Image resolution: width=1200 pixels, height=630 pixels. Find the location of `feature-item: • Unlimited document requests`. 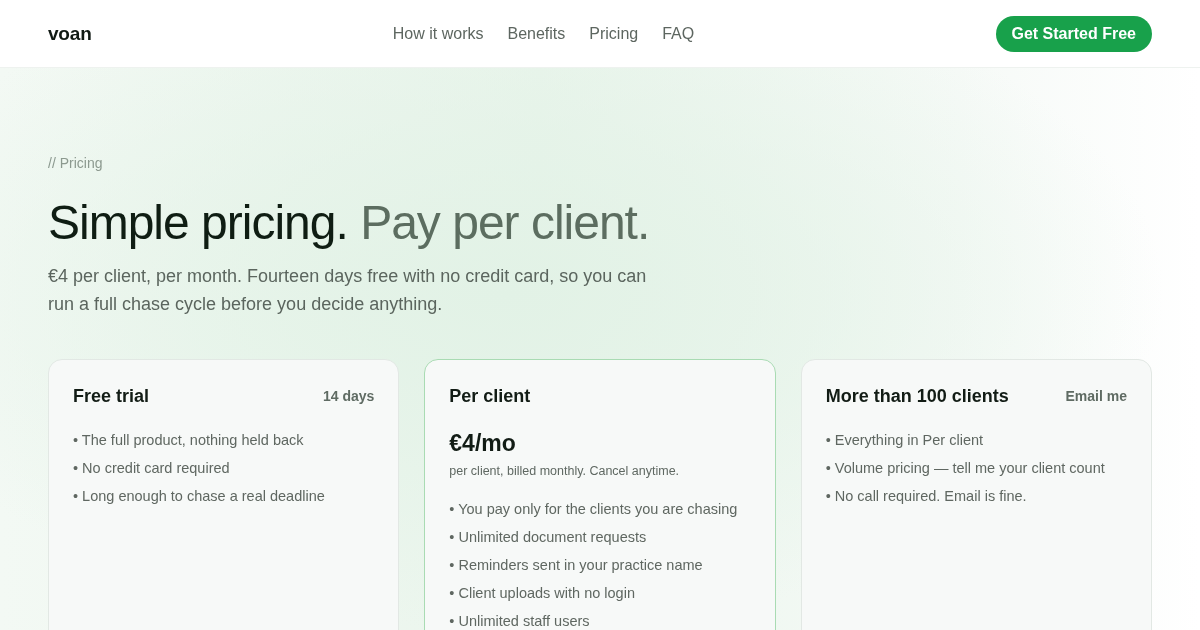

feature-item: • Unlimited document requests is located at coordinates (548, 537).